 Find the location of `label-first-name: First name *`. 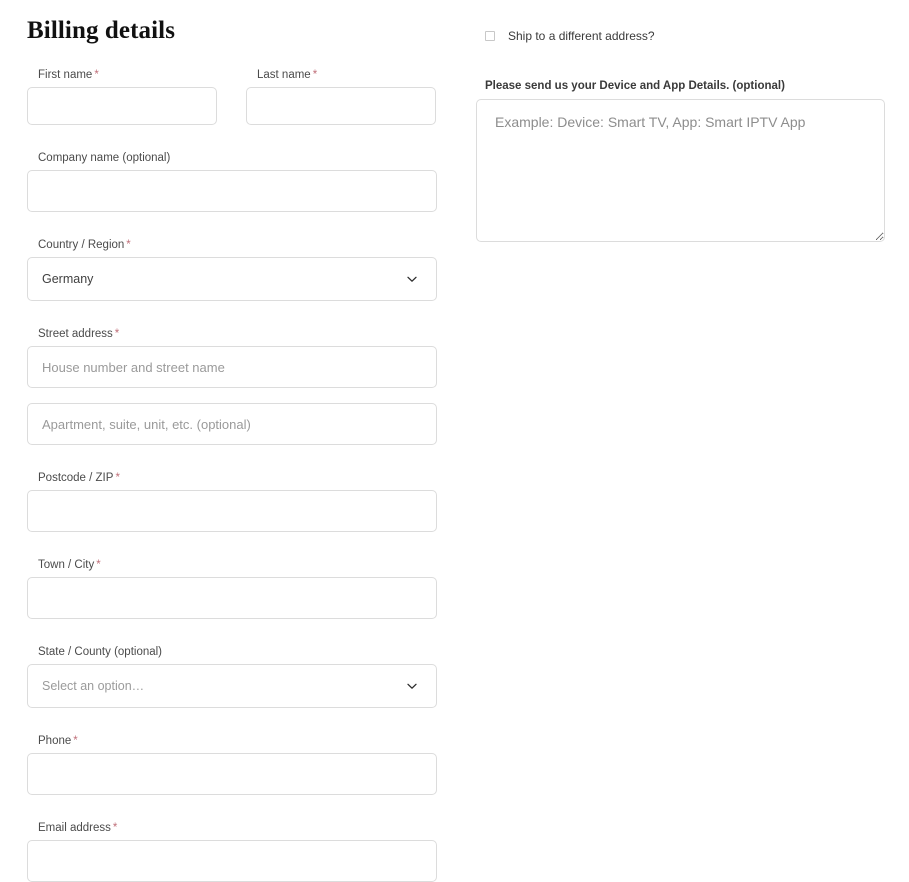

label-first-name: First name * is located at coordinates (122, 75).